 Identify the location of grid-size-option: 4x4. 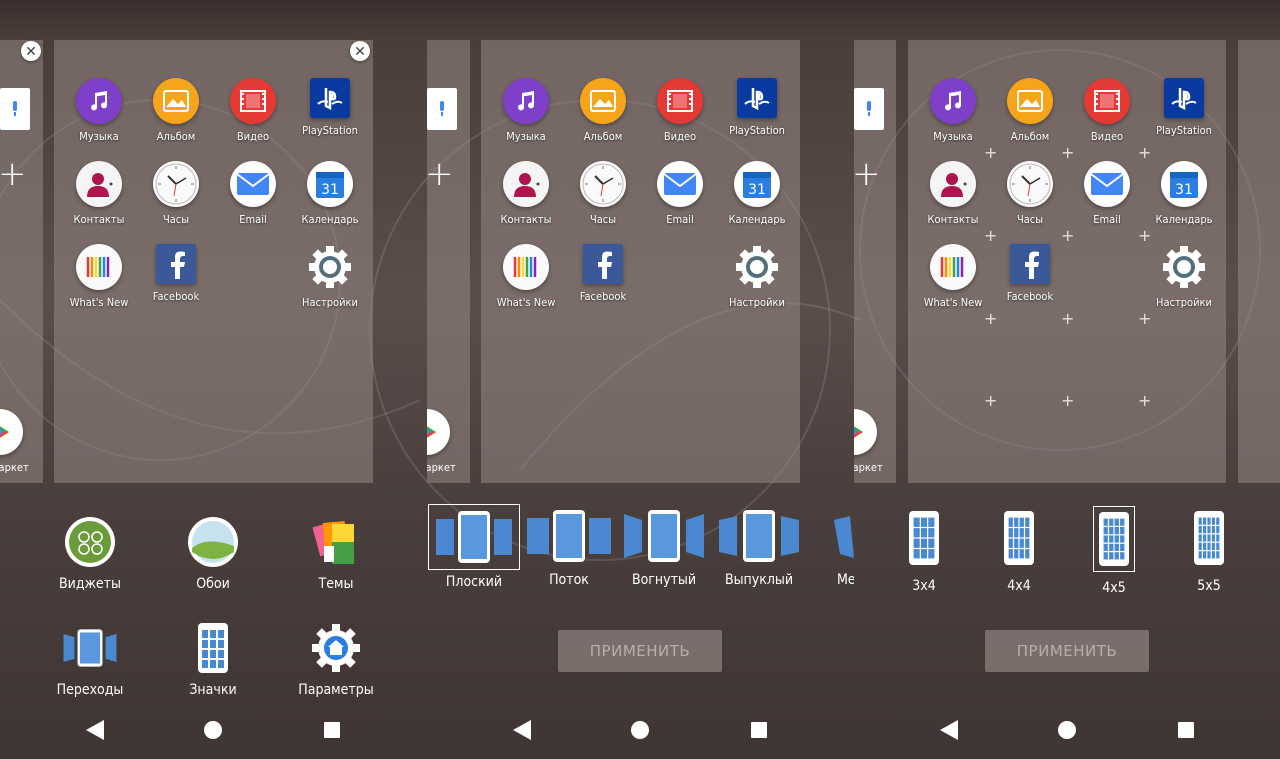
(1019, 550).